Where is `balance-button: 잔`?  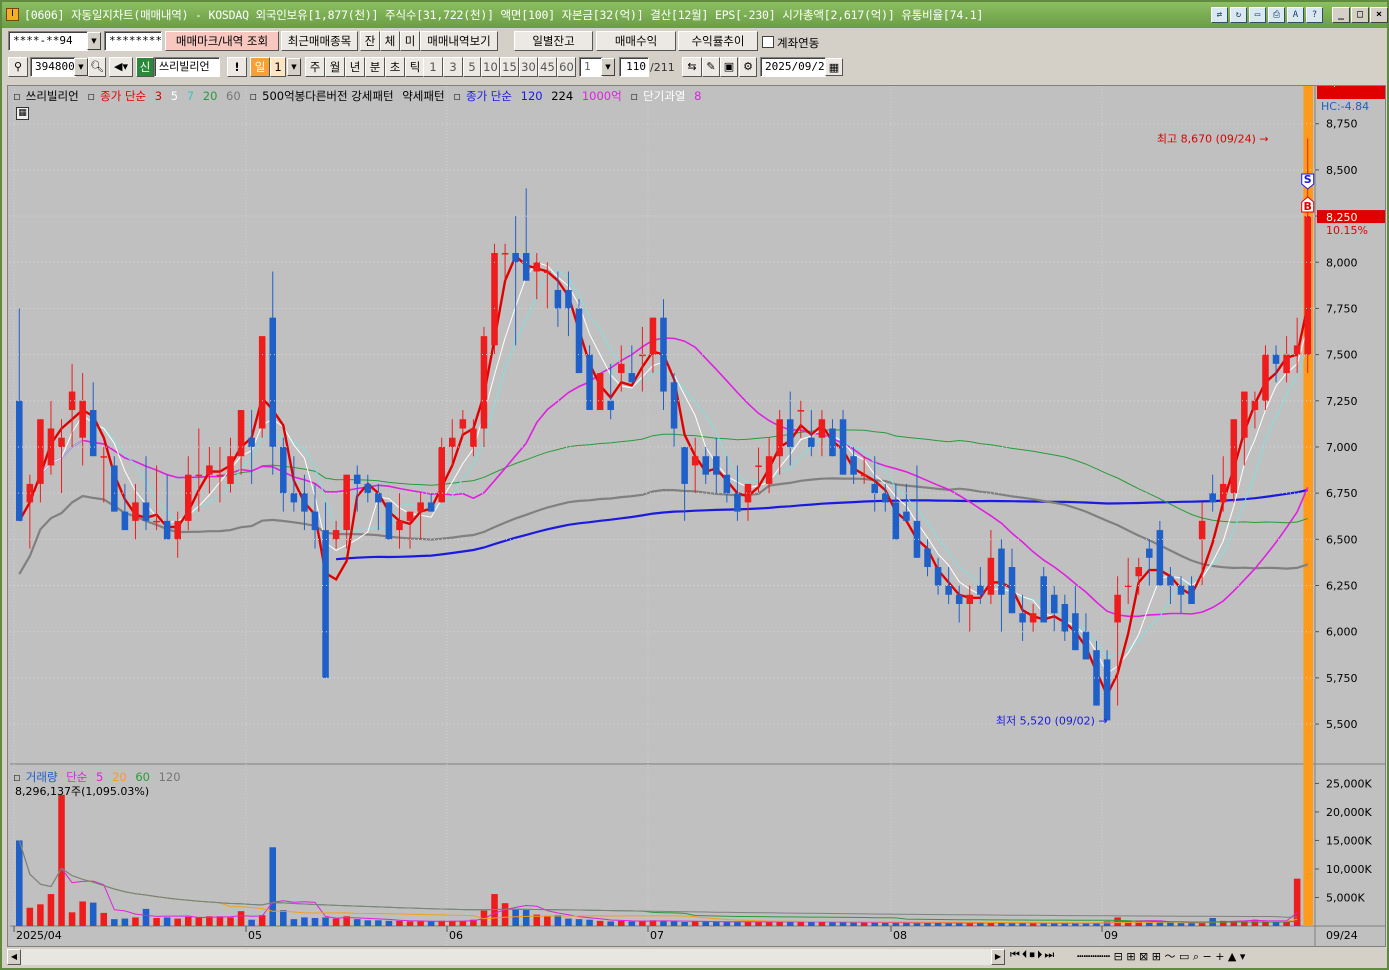
balance-button: 잔 is located at coordinates (370, 41).